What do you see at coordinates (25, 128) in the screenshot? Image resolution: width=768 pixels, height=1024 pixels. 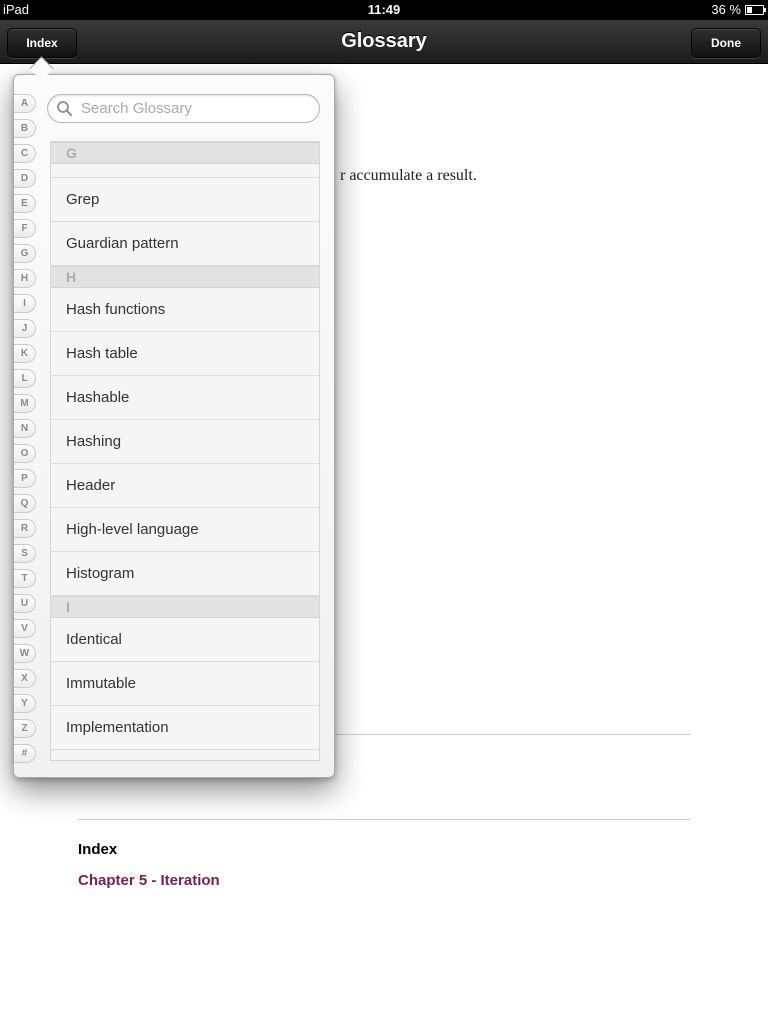 I see `alphabet-index-letter: B` at bounding box center [25, 128].